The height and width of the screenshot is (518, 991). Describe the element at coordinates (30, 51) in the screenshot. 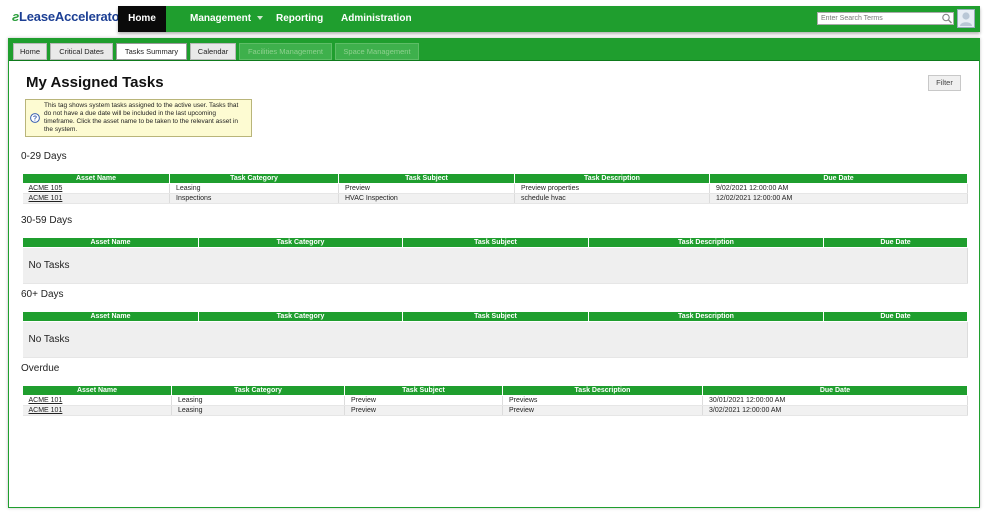

I see `tab-home: Home` at that location.